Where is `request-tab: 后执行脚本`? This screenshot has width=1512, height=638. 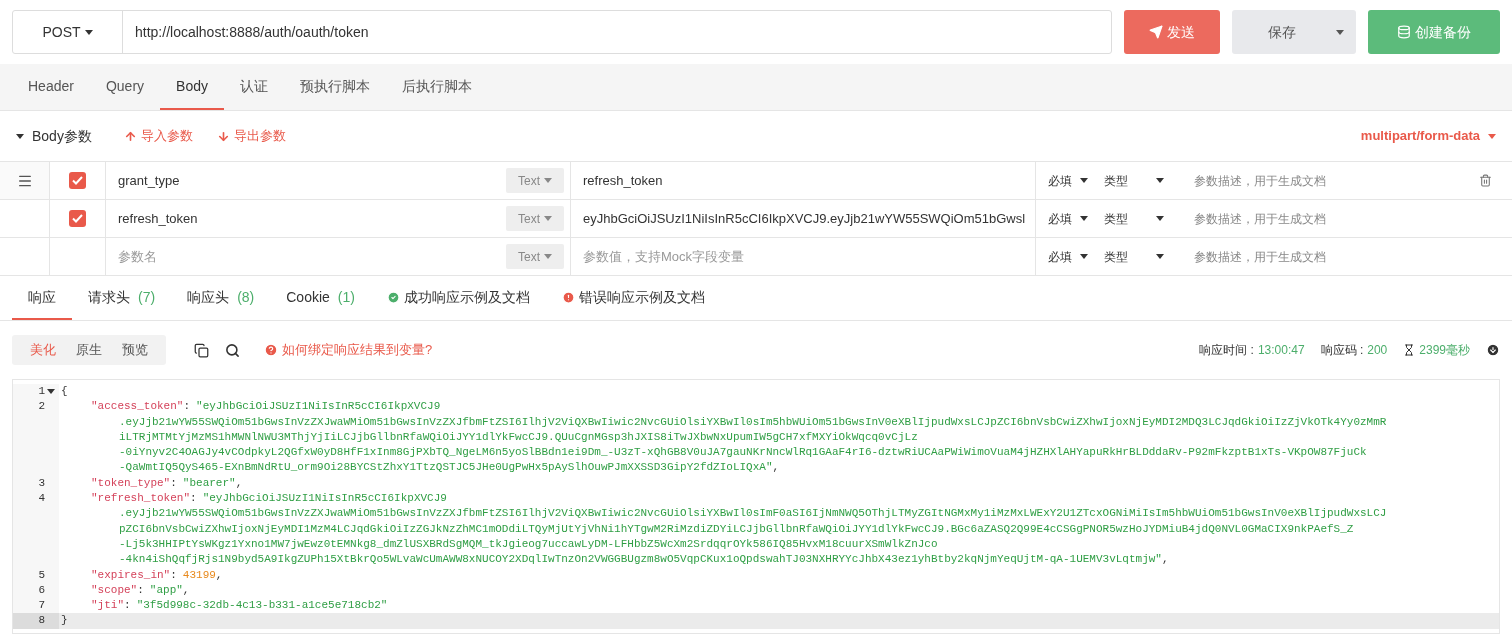 request-tab: 后执行脚本 is located at coordinates (436, 87).